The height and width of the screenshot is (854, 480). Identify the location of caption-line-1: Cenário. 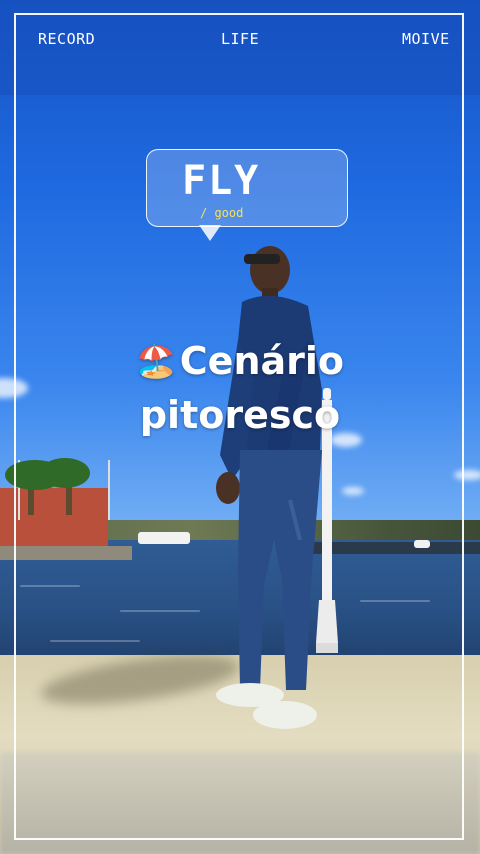
(262, 361).